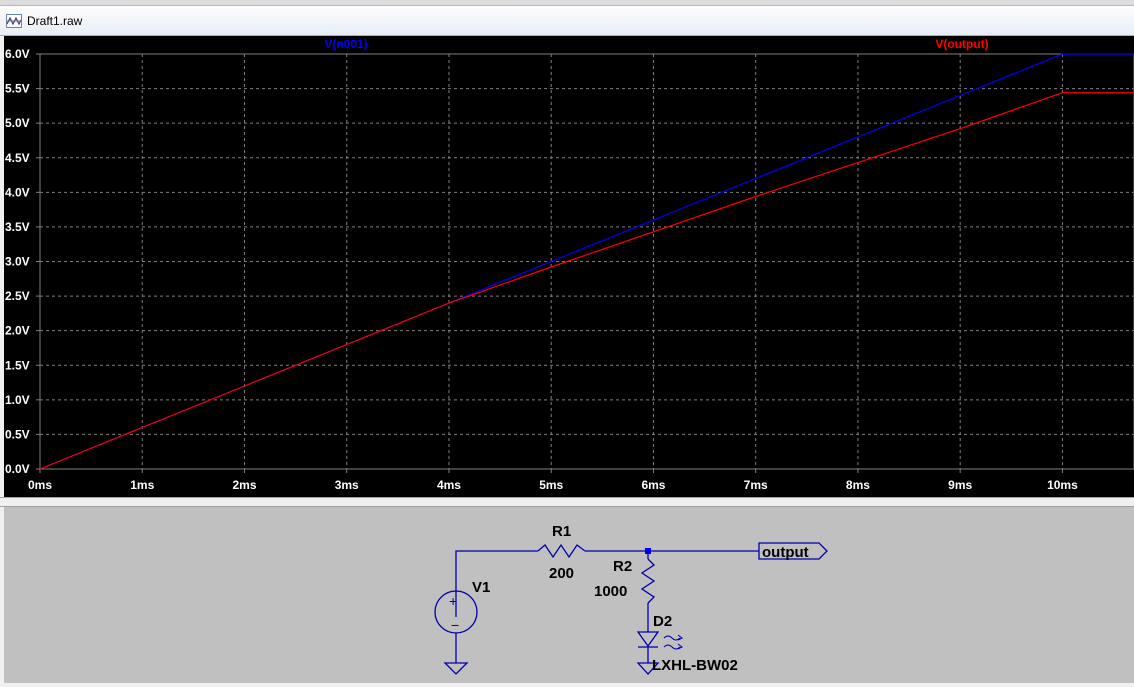 The width and height of the screenshot is (1134, 687). I want to click on r2-value-label: 1000, so click(610, 591).